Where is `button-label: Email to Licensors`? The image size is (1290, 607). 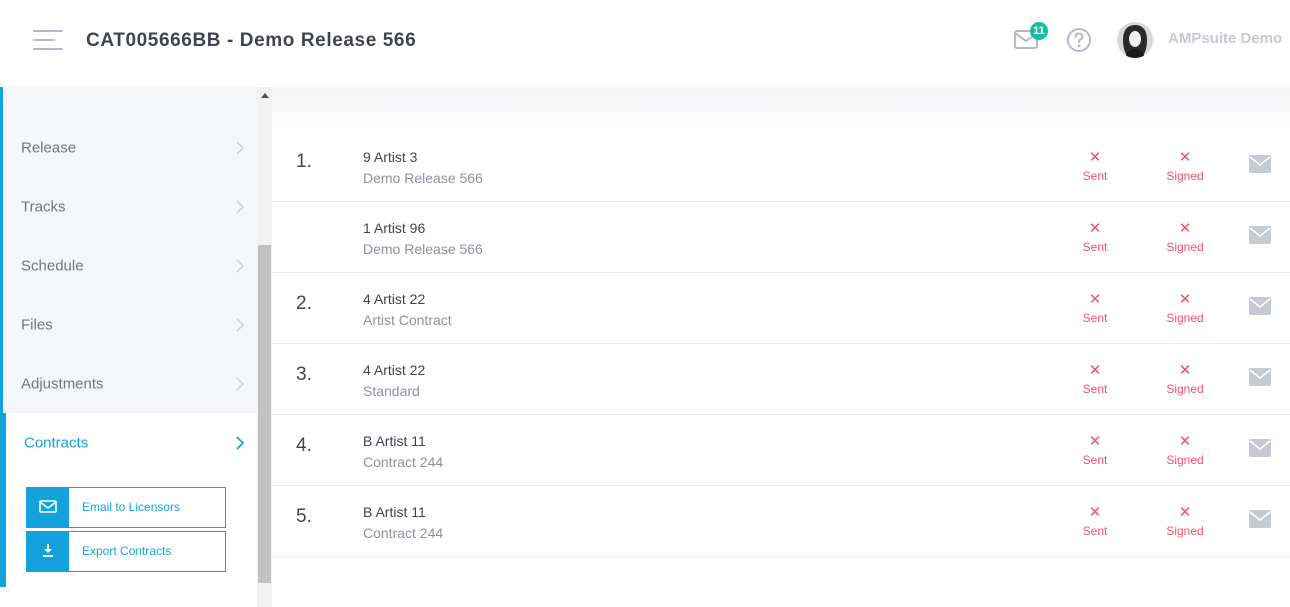 button-label: Email to Licensors is located at coordinates (131, 507).